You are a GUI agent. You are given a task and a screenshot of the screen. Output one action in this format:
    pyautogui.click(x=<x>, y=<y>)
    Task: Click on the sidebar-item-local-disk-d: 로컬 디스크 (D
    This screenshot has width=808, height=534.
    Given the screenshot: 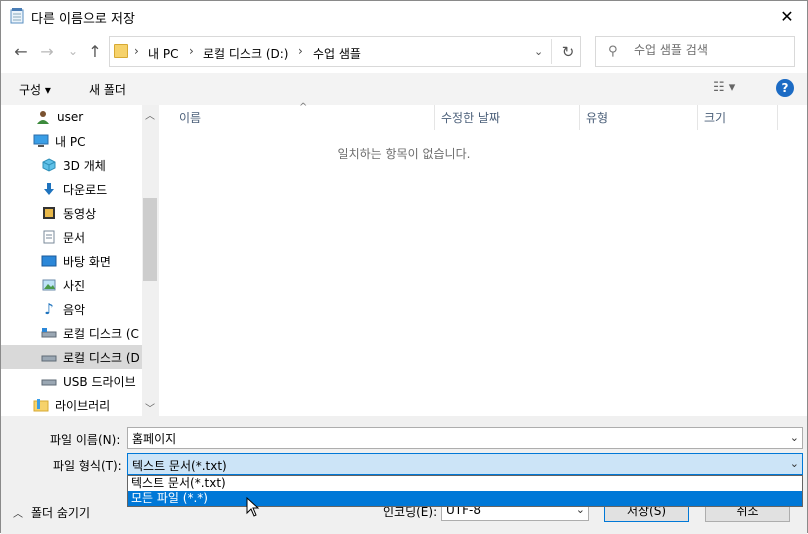 What is the action you would take?
    pyautogui.click(x=71, y=357)
    